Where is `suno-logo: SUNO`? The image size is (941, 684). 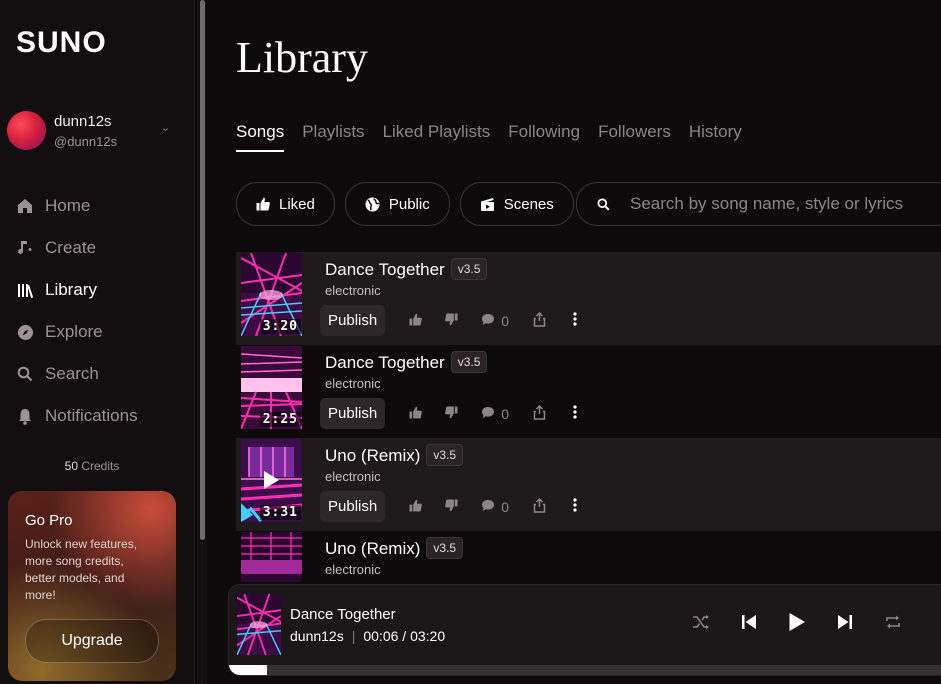 suno-logo: SUNO is located at coordinates (61, 43).